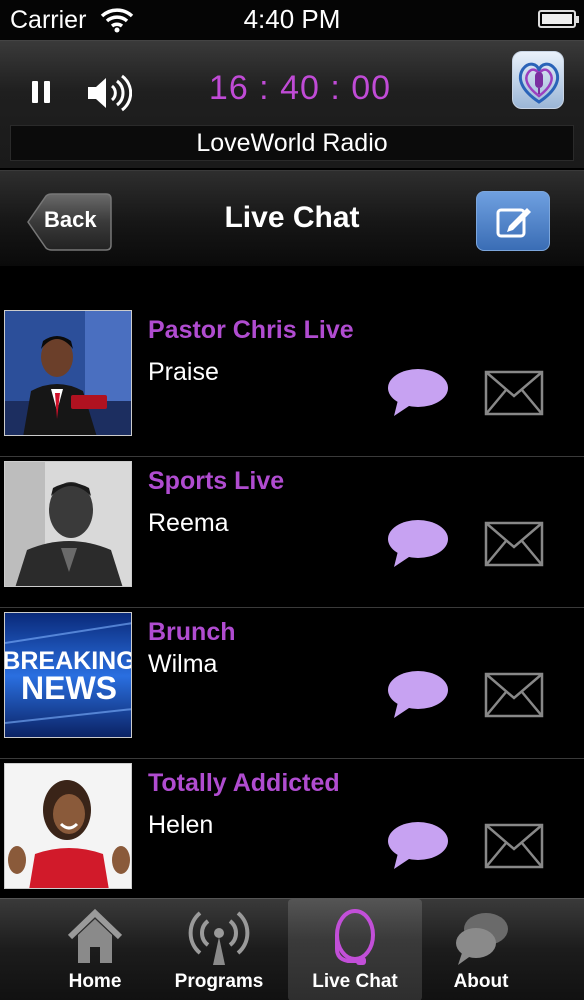 This screenshot has height=1000, width=584. What do you see at coordinates (482, 939) in the screenshot?
I see `speech-bubbles-icon` at bounding box center [482, 939].